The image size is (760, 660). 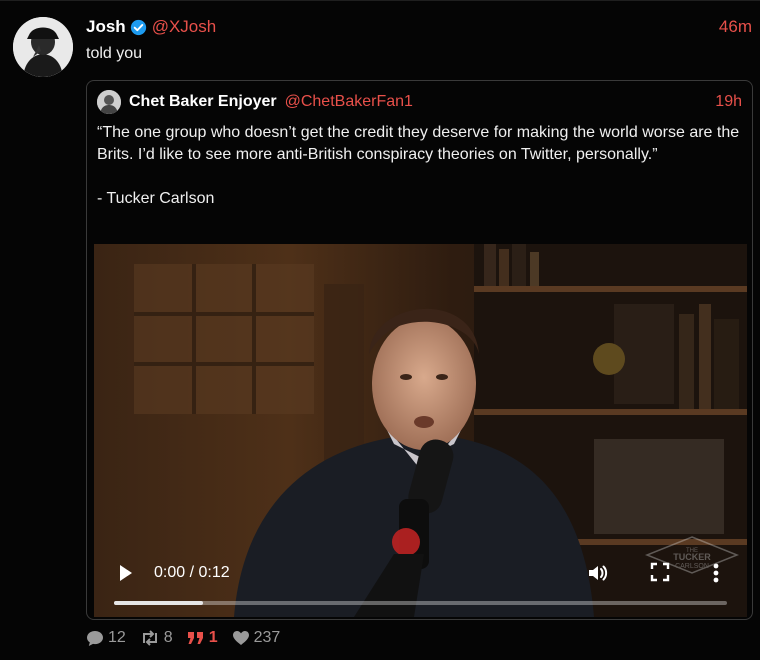 What do you see at coordinates (149, 638) in the screenshot?
I see `repost-icon` at bounding box center [149, 638].